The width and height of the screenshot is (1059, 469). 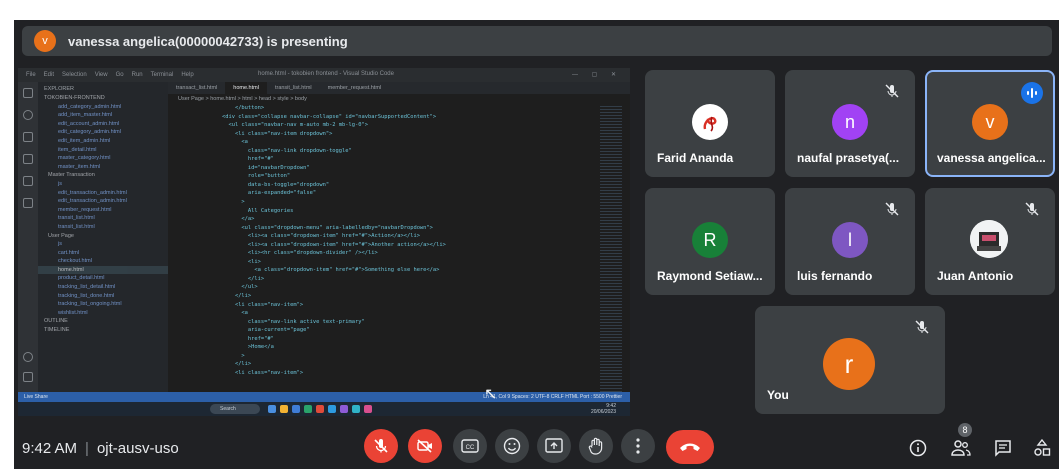 I want to click on explorer-file: edit_item_admin.html, so click(x=84, y=140).